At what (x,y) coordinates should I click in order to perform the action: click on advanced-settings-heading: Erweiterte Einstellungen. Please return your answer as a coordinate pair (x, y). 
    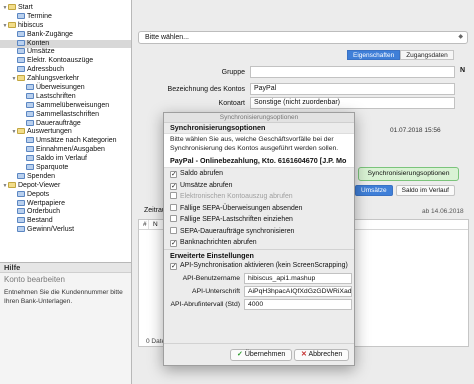
    Looking at the image, I should click on (259, 254).